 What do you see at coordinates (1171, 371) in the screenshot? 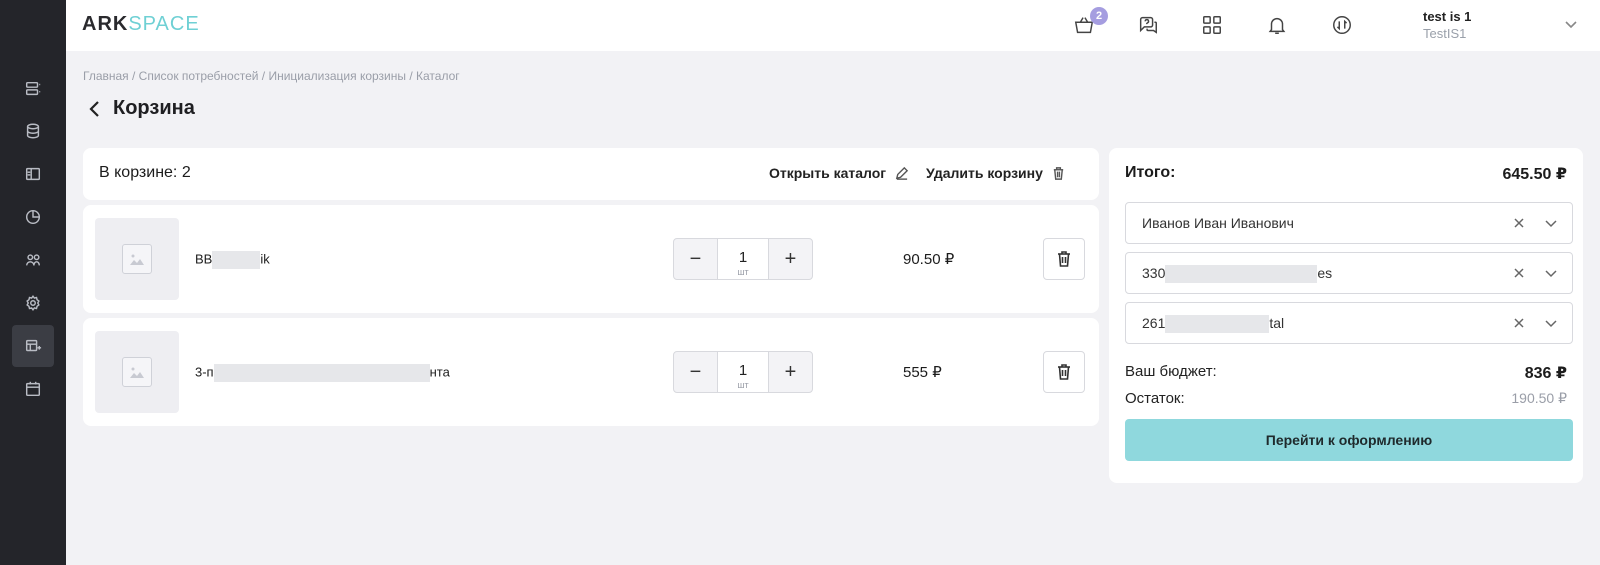
I see `budget-label: Ваш бюджет:` at bounding box center [1171, 371].